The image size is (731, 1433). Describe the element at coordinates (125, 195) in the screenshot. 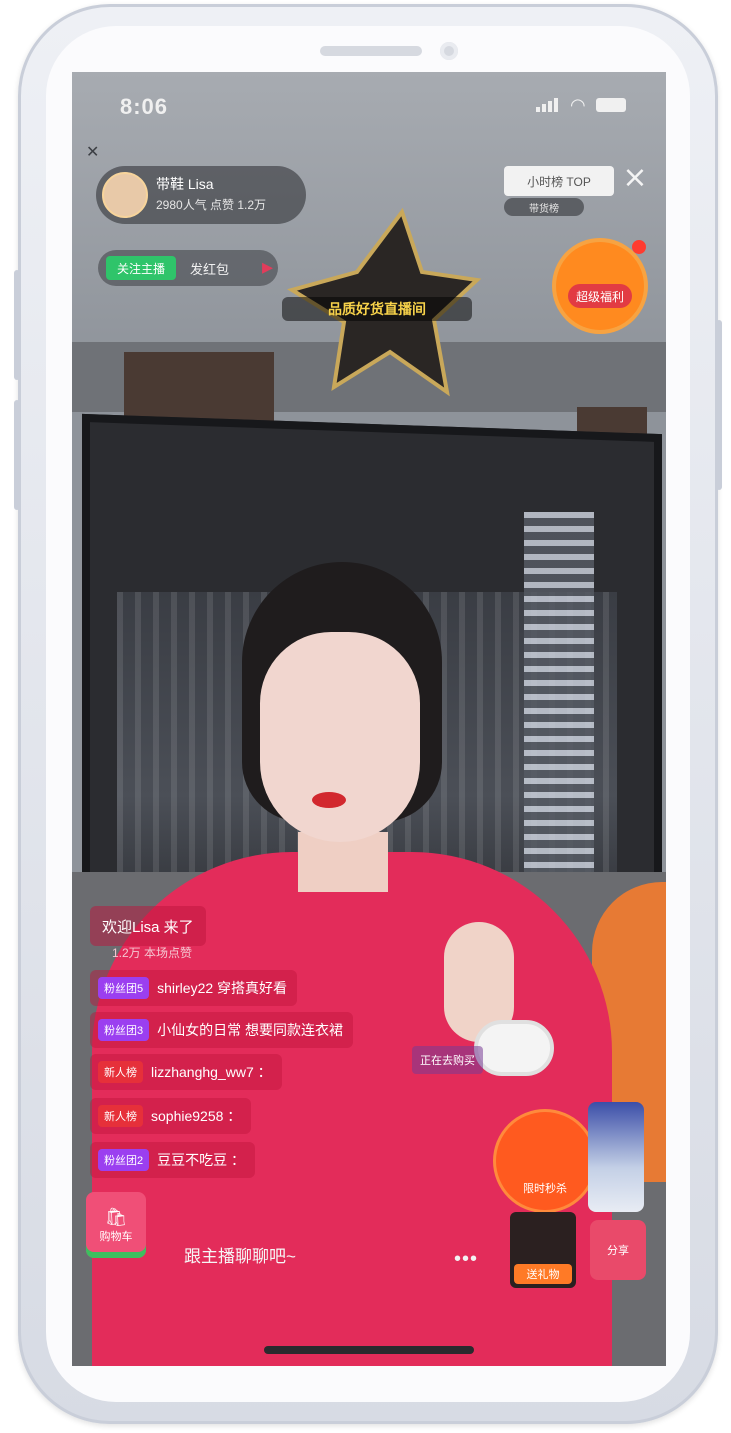

I see `avatar` at that location.